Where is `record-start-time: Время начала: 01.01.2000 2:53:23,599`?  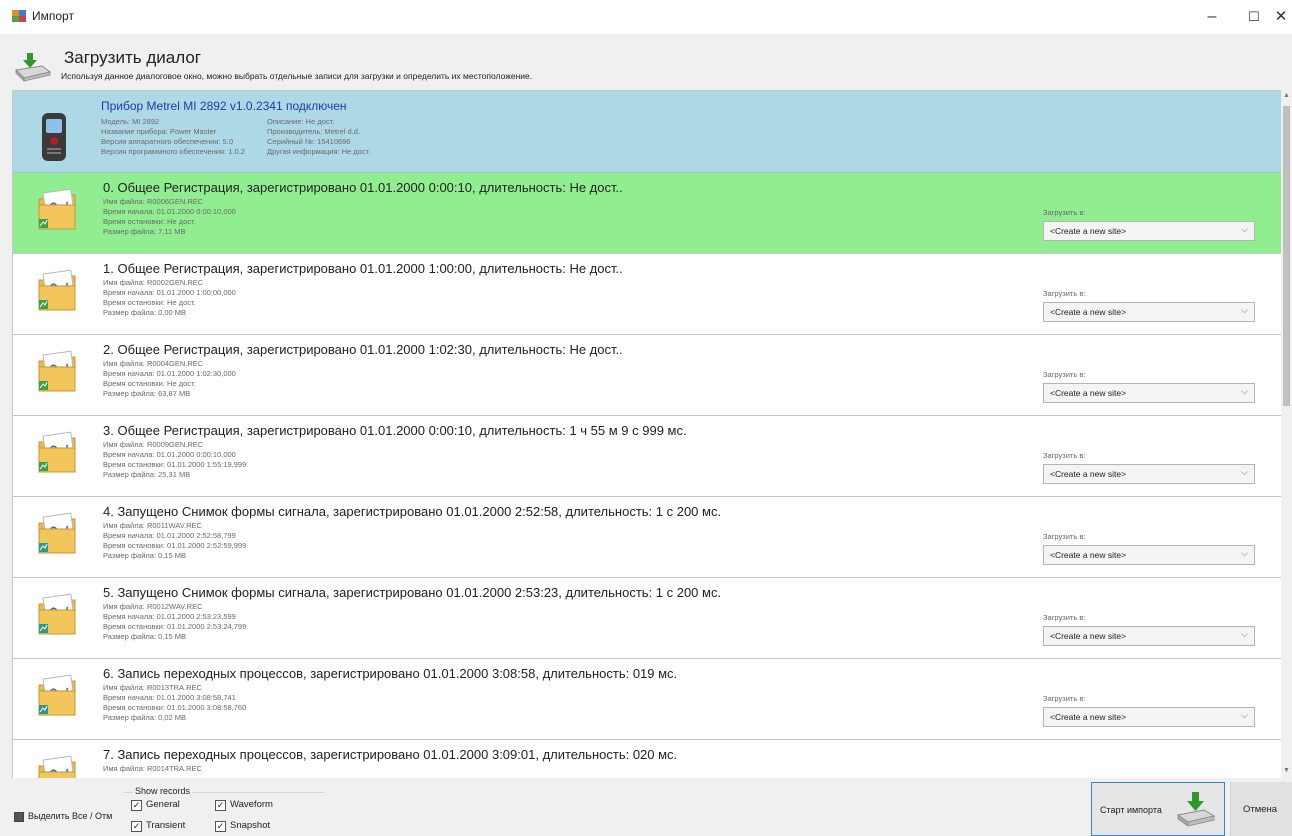 record-start-time: Время начала: 01.01.2000 2:53:23,599 is located at coordinates (169, 616).